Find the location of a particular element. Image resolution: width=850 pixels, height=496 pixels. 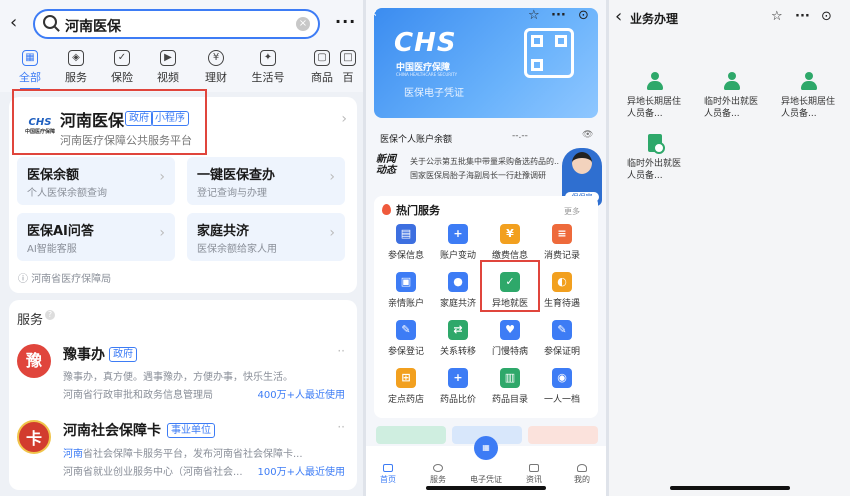

service-name: 河南社会保障卡 is located at coordinates (112, 430).